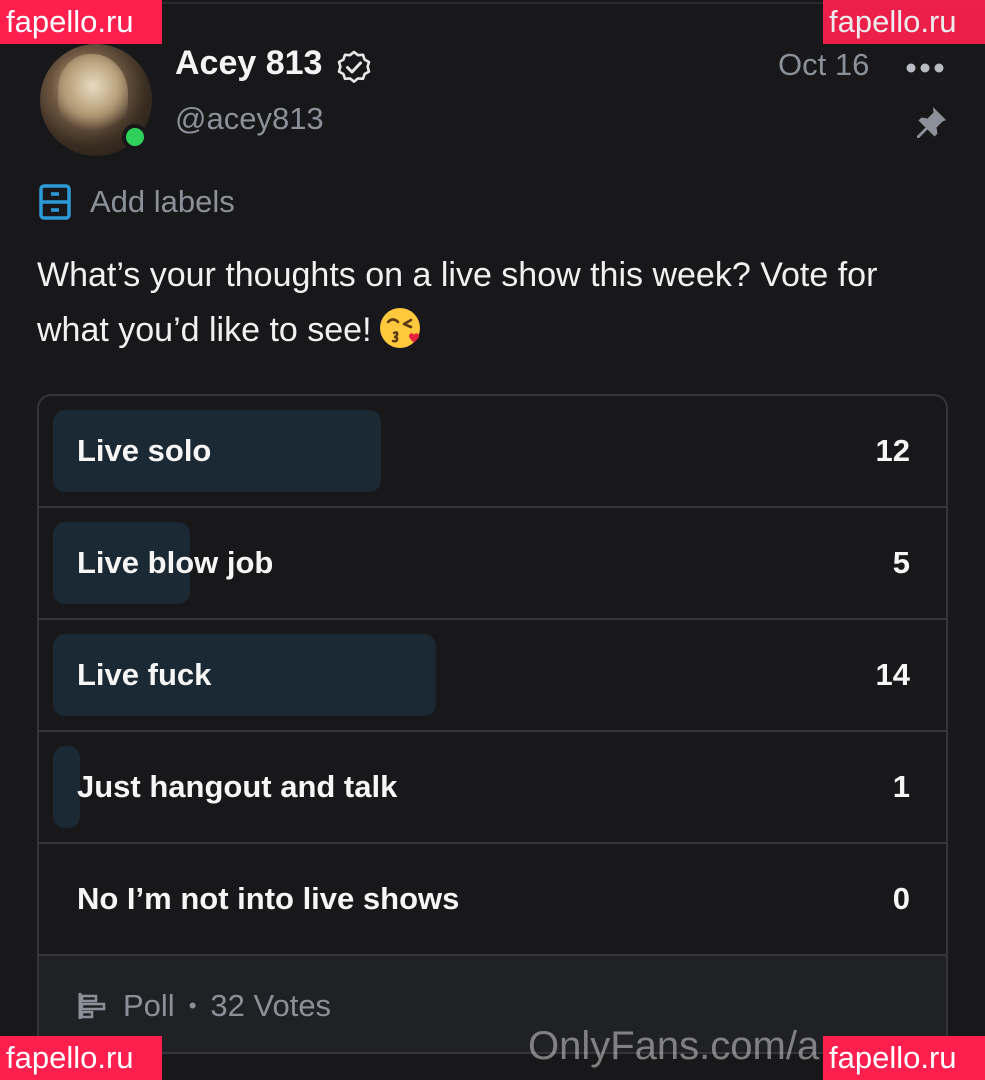  Describe the element at coordinates (925, 68) in the screenshot. I see `more-options-icon` at that location.